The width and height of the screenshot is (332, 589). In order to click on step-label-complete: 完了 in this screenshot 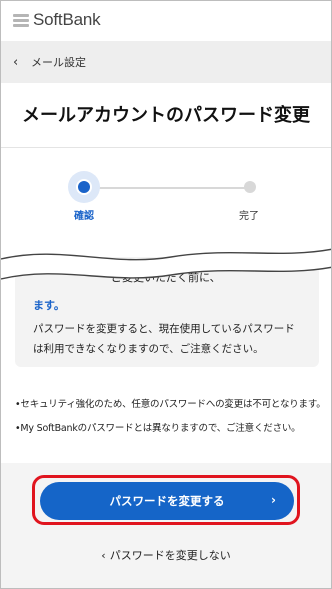, I will do `click(249, 216)`.